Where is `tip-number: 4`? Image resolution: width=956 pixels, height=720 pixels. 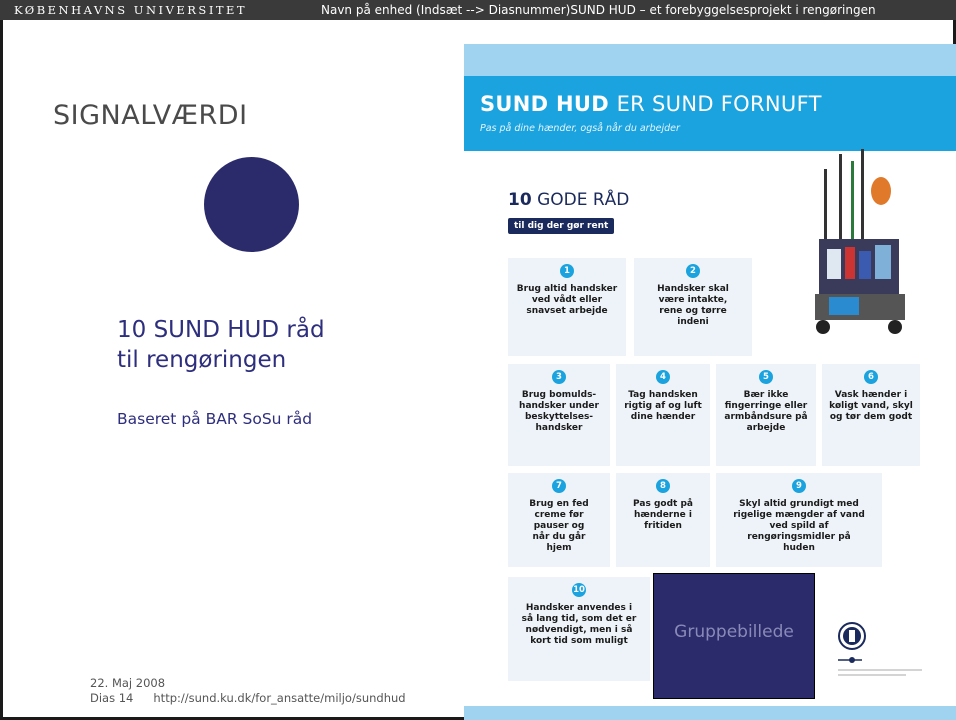
tip-number: 4 is located at coordinates (663, 377).